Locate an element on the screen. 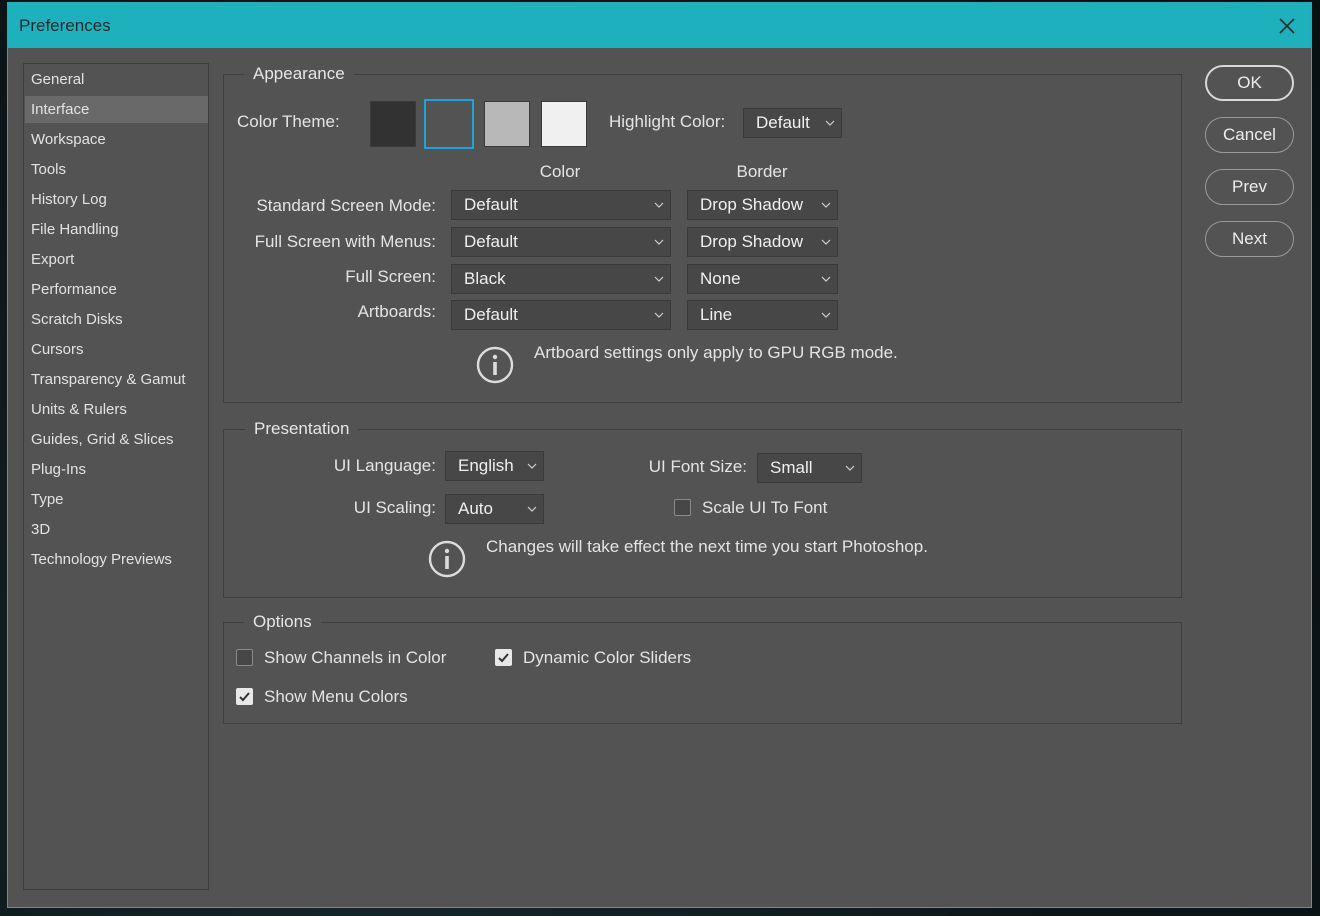  dropdown-value: Line is located at coordinates (716, 314).